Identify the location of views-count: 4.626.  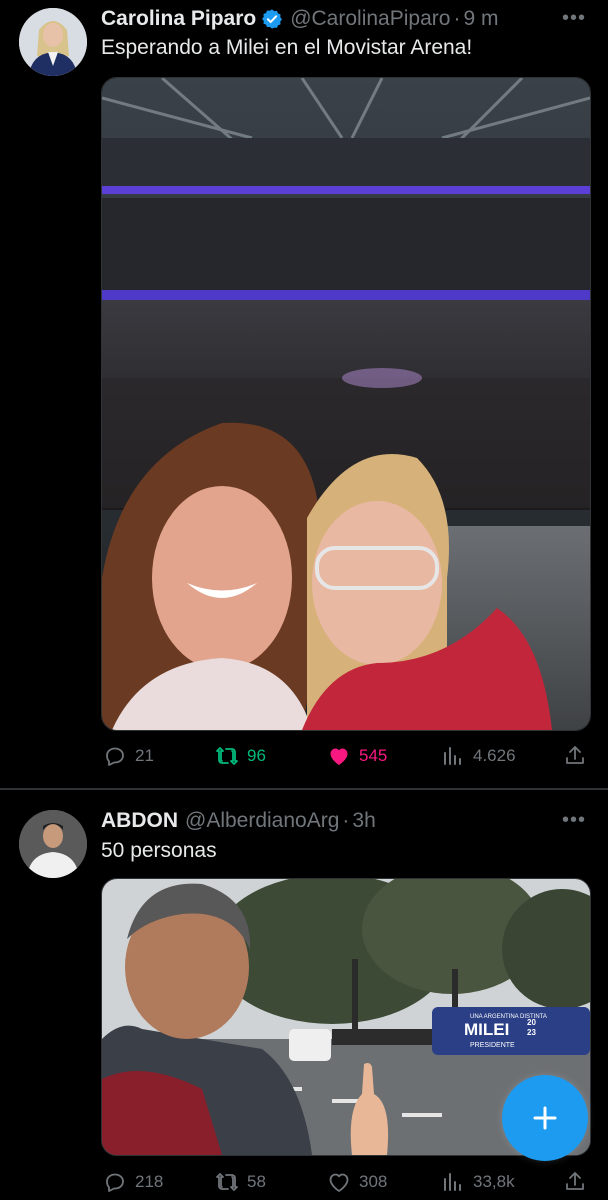
(494, 755).